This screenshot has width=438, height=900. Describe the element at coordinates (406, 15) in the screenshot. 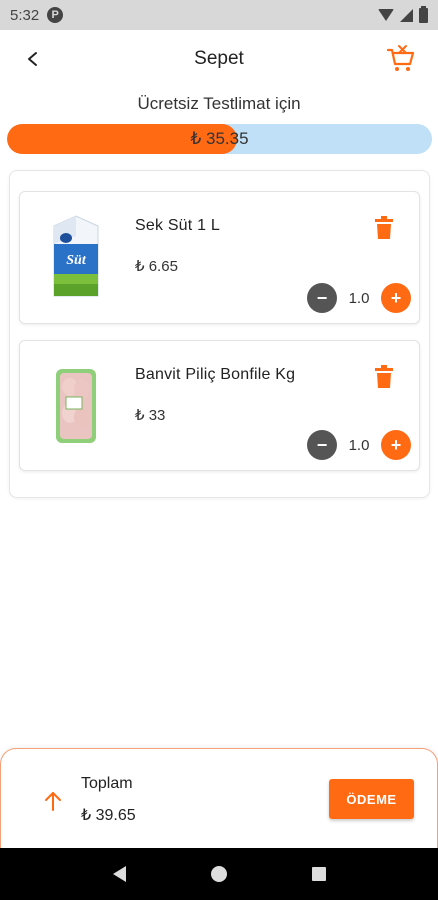

I see `signal-icon` at that location.